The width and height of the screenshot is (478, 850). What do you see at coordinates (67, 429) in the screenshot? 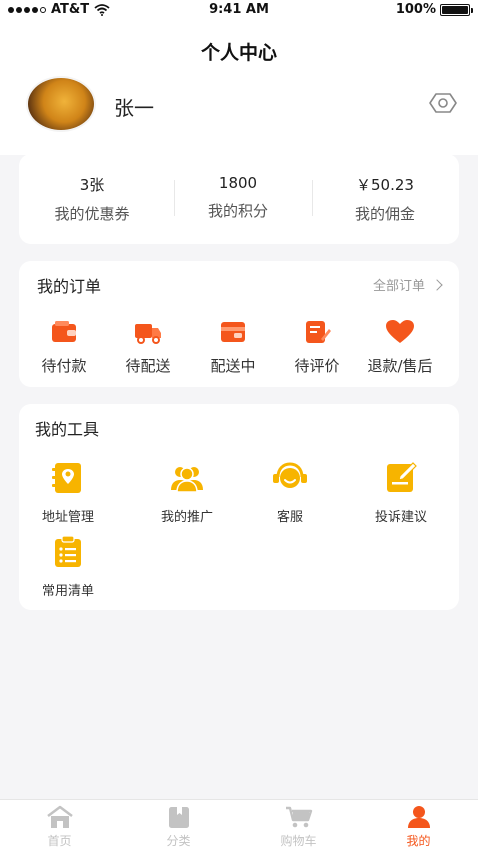
I see `tools-title: 我的工具` at bounding box center [67, 429].